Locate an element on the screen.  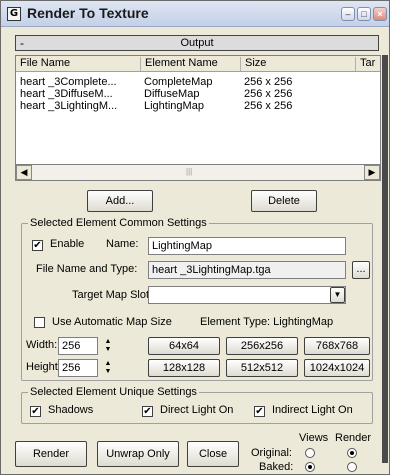
height-label: Height: is located at coordinates (43, 367).